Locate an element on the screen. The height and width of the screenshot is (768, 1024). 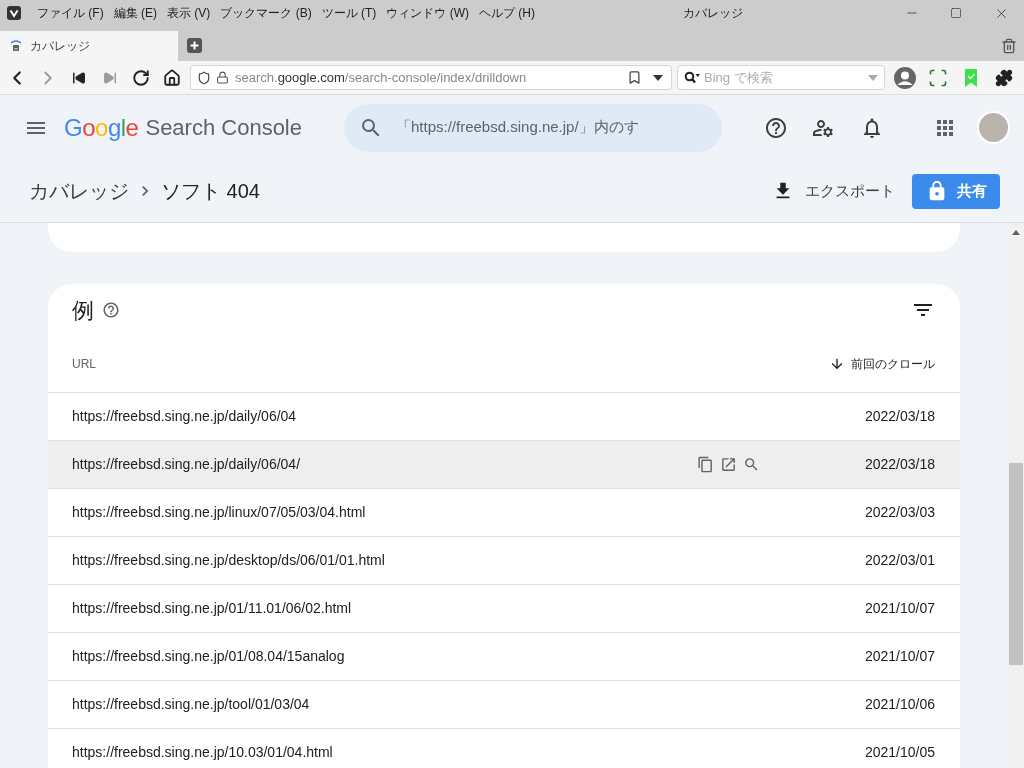
scrollbar is located at coordinates (1016, 495).